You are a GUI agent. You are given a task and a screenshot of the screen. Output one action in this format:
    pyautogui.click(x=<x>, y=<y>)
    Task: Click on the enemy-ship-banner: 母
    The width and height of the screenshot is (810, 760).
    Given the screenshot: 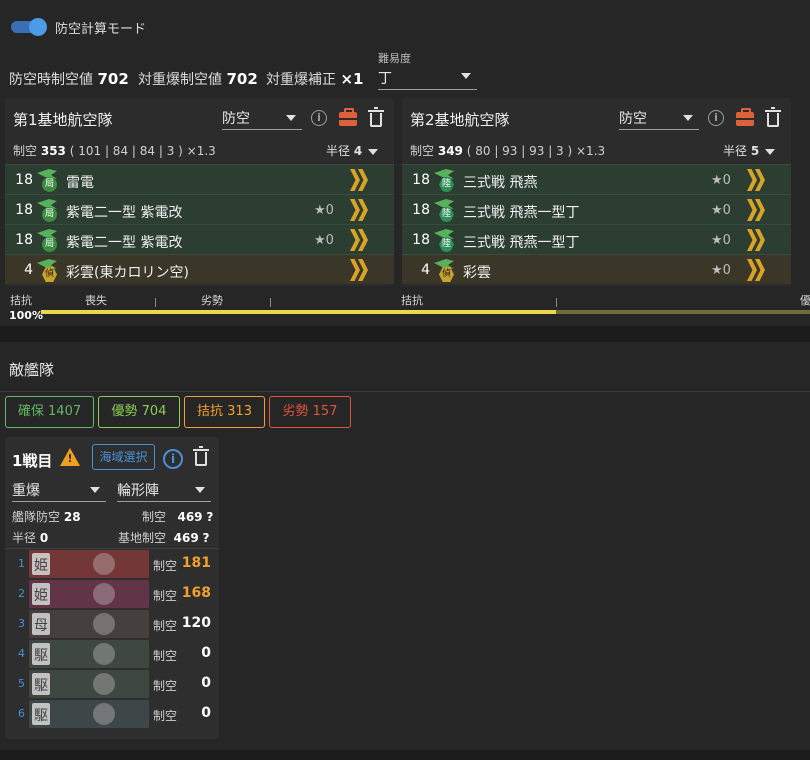 What is the action you would take?
    pyautogui.click(x=89, y=624)
    